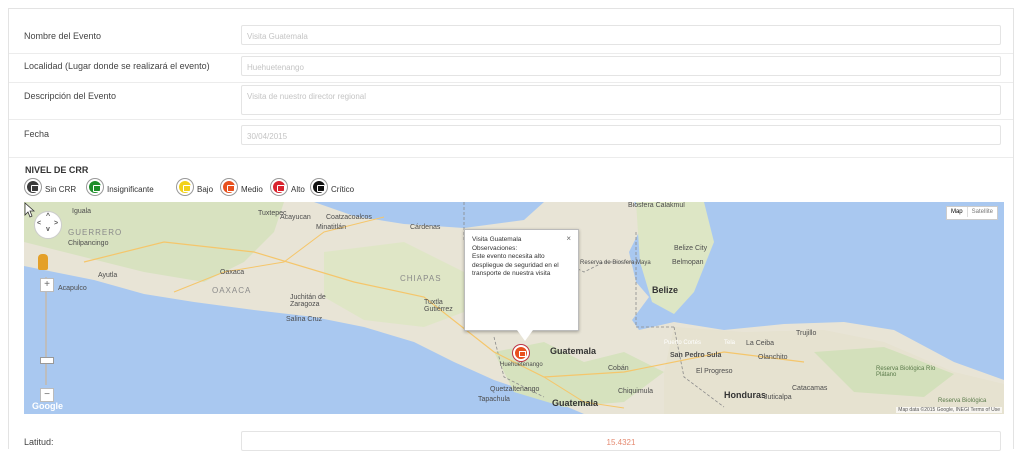  Describe the element at coordinates (95, 232) in the screenshot. I see `map-label: GUERRERO` at that location.